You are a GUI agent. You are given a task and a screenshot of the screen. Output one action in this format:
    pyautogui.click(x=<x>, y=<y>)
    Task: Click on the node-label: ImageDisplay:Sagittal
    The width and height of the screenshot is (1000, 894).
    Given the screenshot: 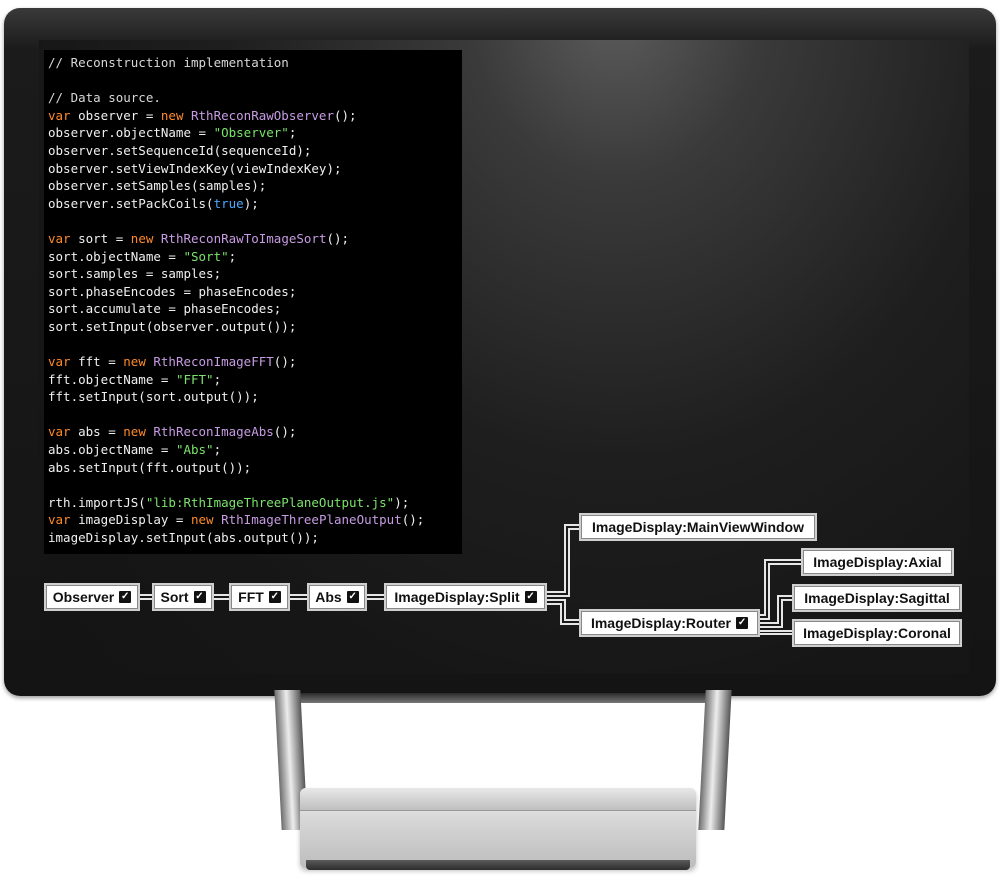 What is the action you would take?
    pyautogui.click(x=877, y=598)
    